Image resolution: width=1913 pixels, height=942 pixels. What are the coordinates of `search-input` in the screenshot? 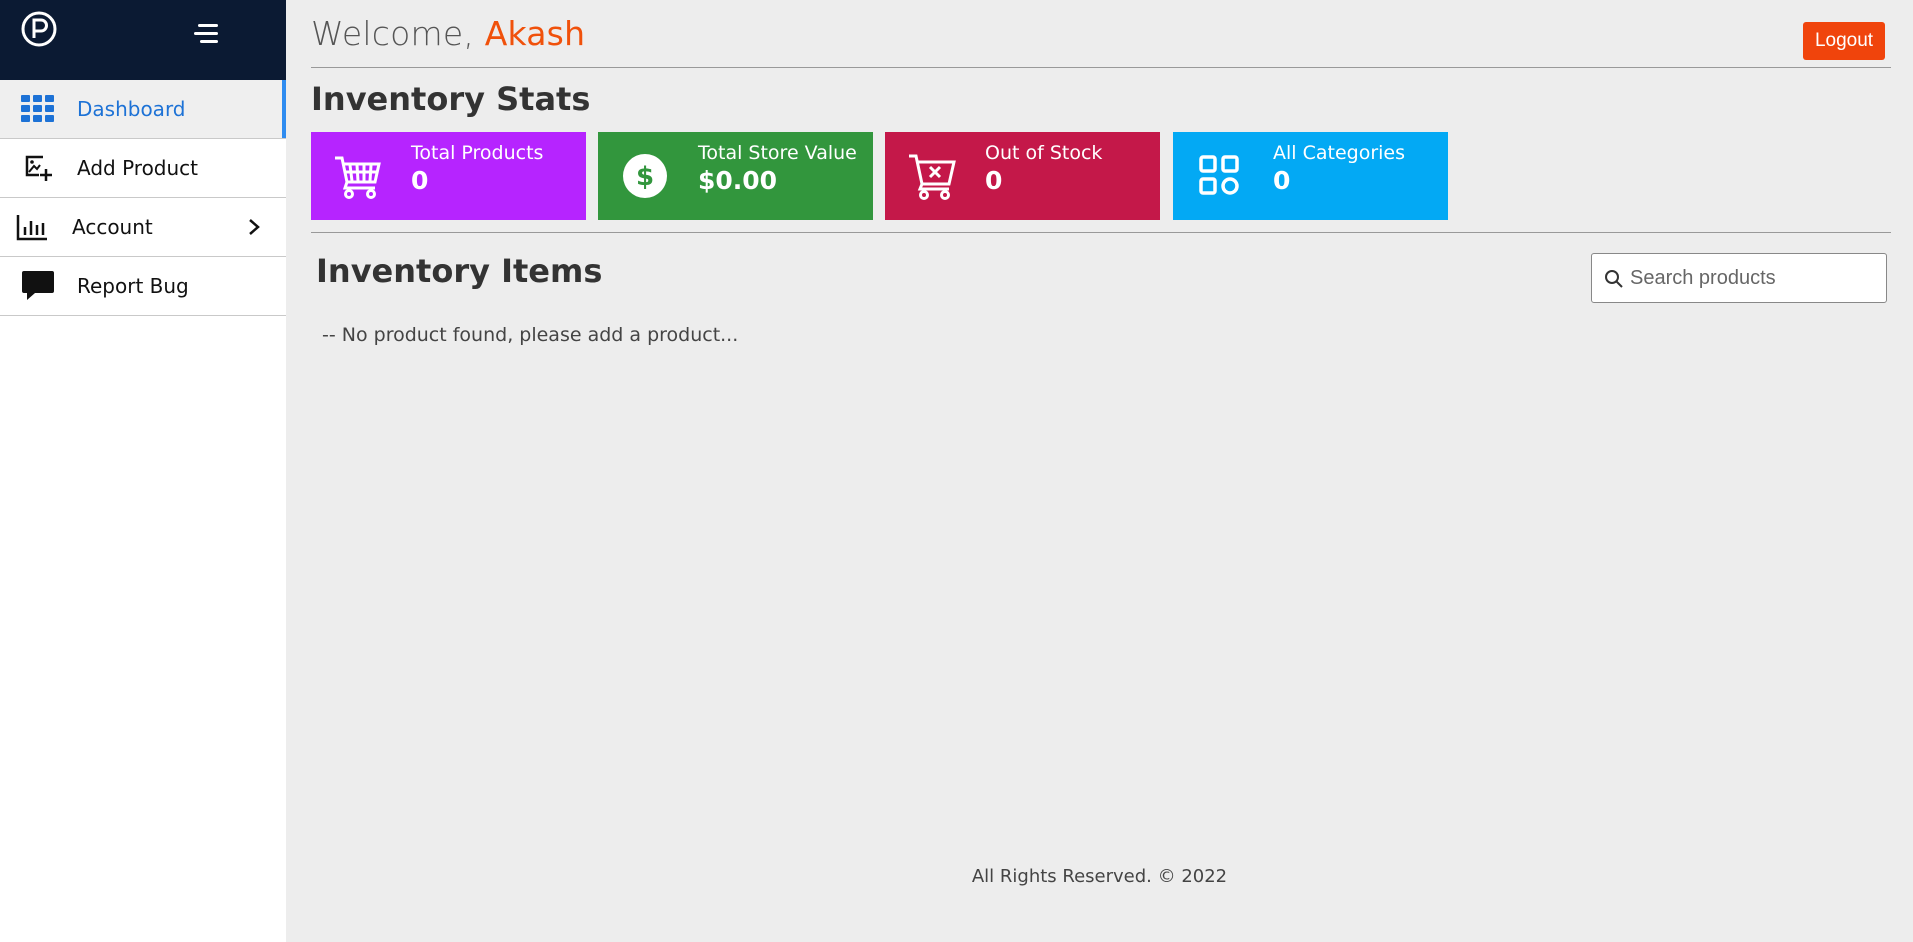 It's located at (1755, 278).